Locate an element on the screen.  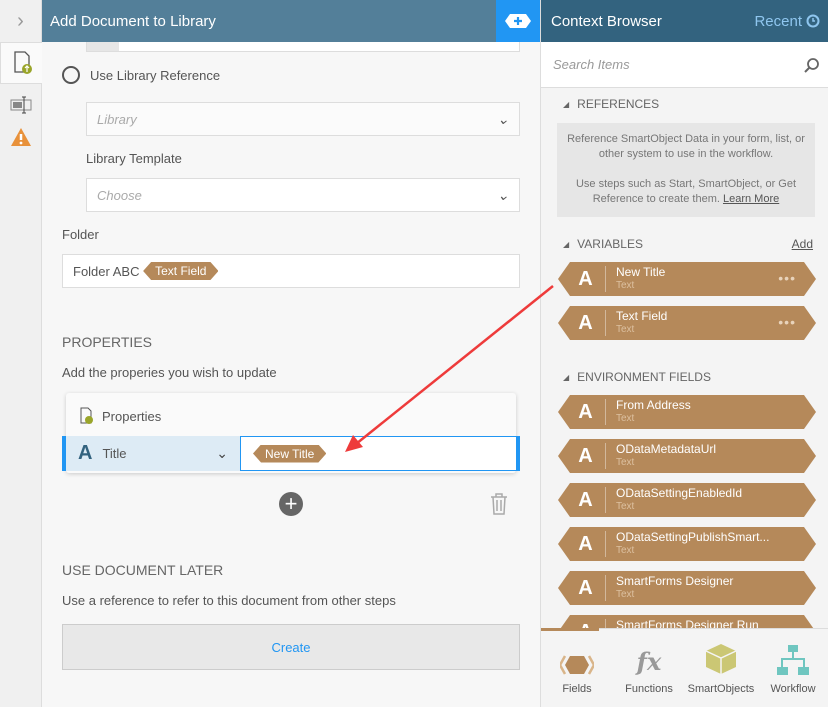
references-section-header: ◢ REFERENCES is located at coordinates (688, 104).